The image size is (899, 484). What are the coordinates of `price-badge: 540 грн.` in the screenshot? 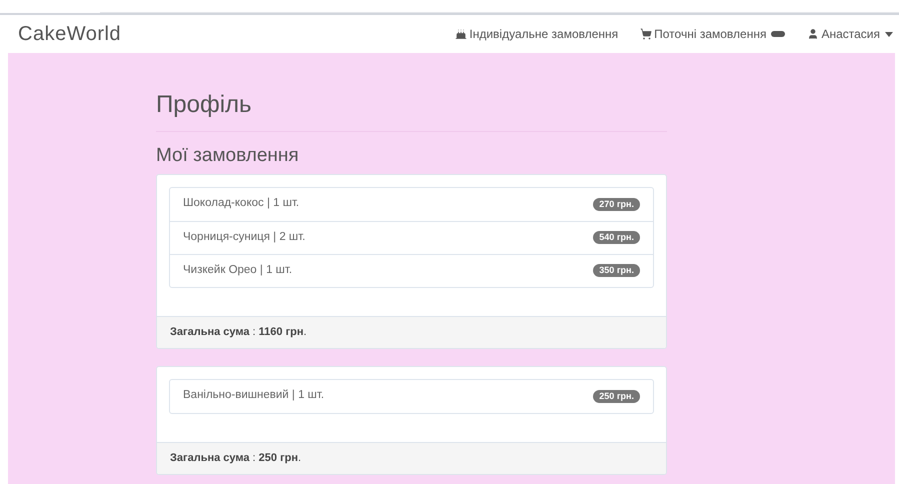 It's located at (616, 237).